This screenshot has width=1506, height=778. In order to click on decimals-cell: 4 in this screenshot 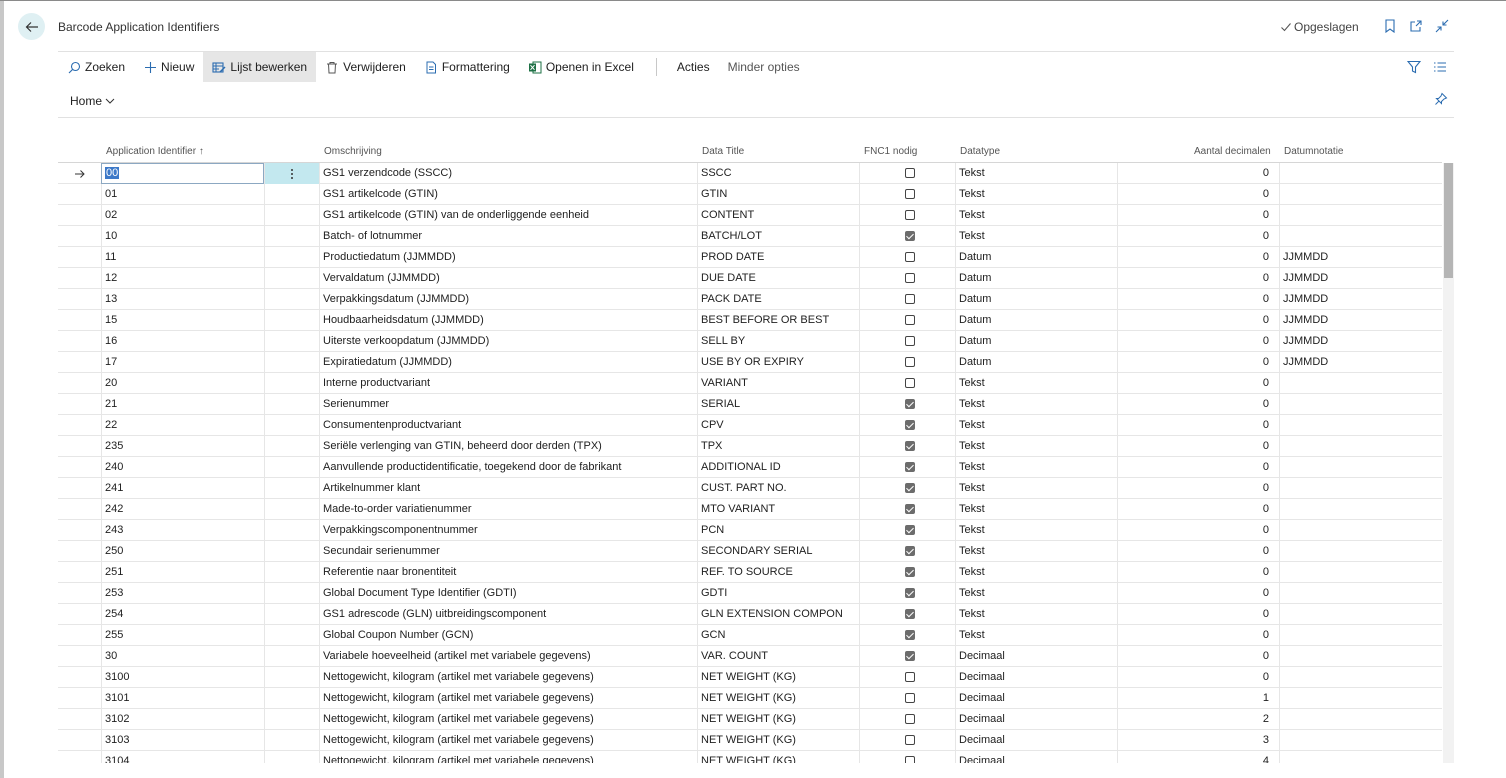, I will do `click(1198, 757)`.